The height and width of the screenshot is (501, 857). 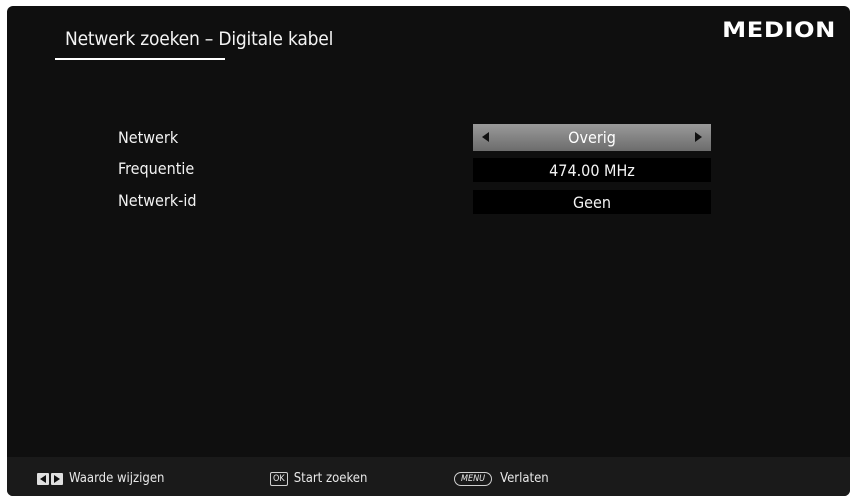 What do you see at coordinates (524, 478) in the screenshot?
I see `hint-exit-label: Verlaten` at bounding box center [524, 478].